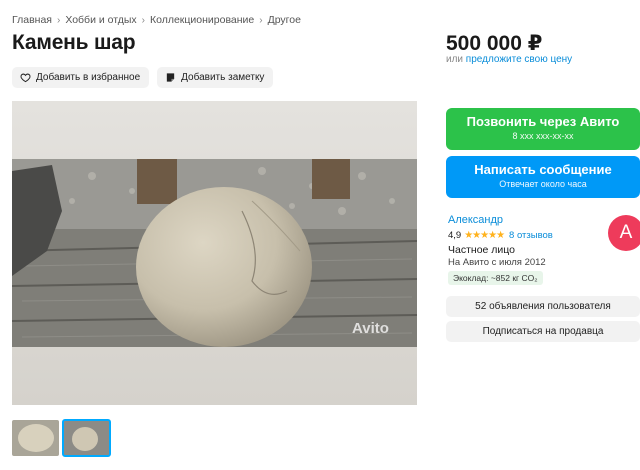 Image resolution: width=640 pixels, height=470 pixels. What do you see at coordinates (88, 77) in the screenshot?
I see `add-to-favorites-label: Добавить в избранное` at bounding box center [88, 77].